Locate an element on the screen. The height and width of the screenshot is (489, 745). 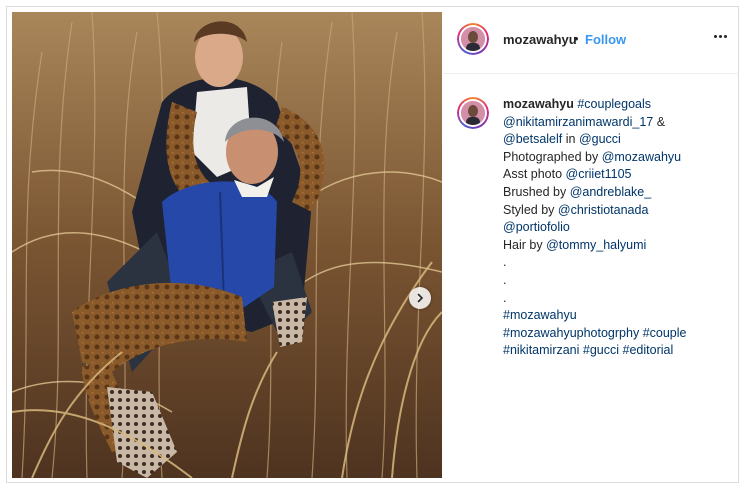
caption-line: #nikitamirzani #gucci #editorial is located at coordinates (618, 351).